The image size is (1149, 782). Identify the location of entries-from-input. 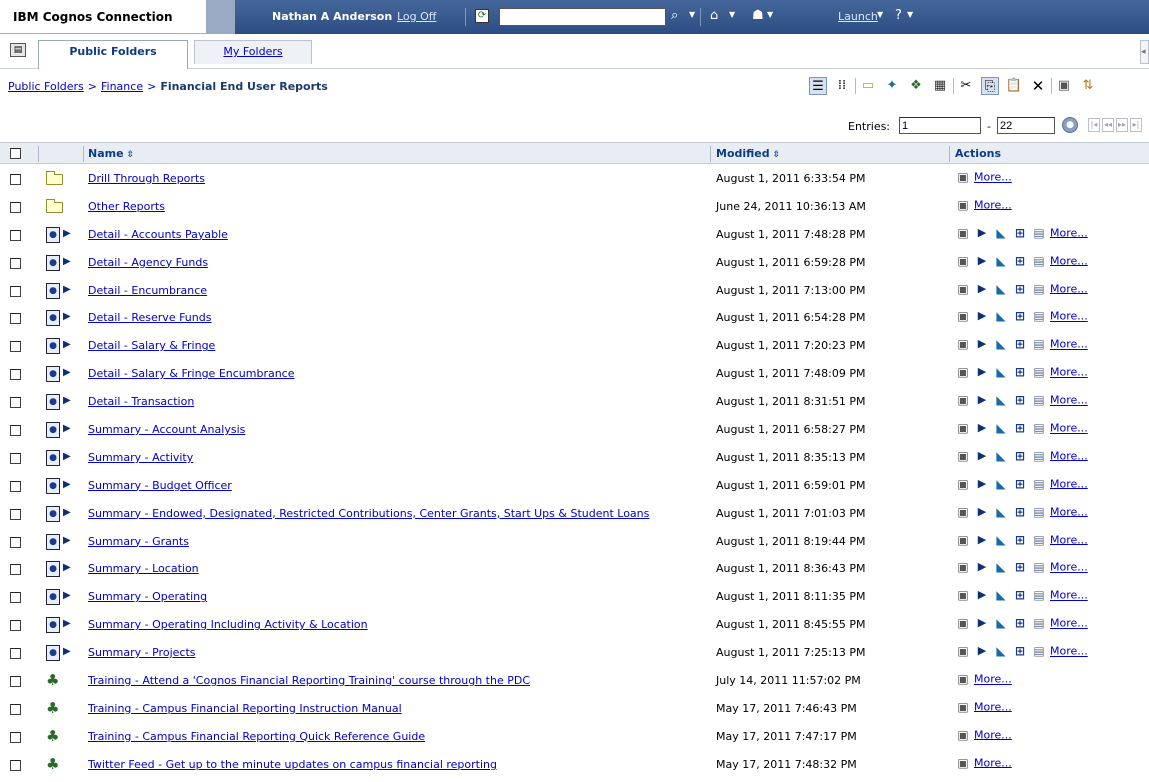
(940, 125).